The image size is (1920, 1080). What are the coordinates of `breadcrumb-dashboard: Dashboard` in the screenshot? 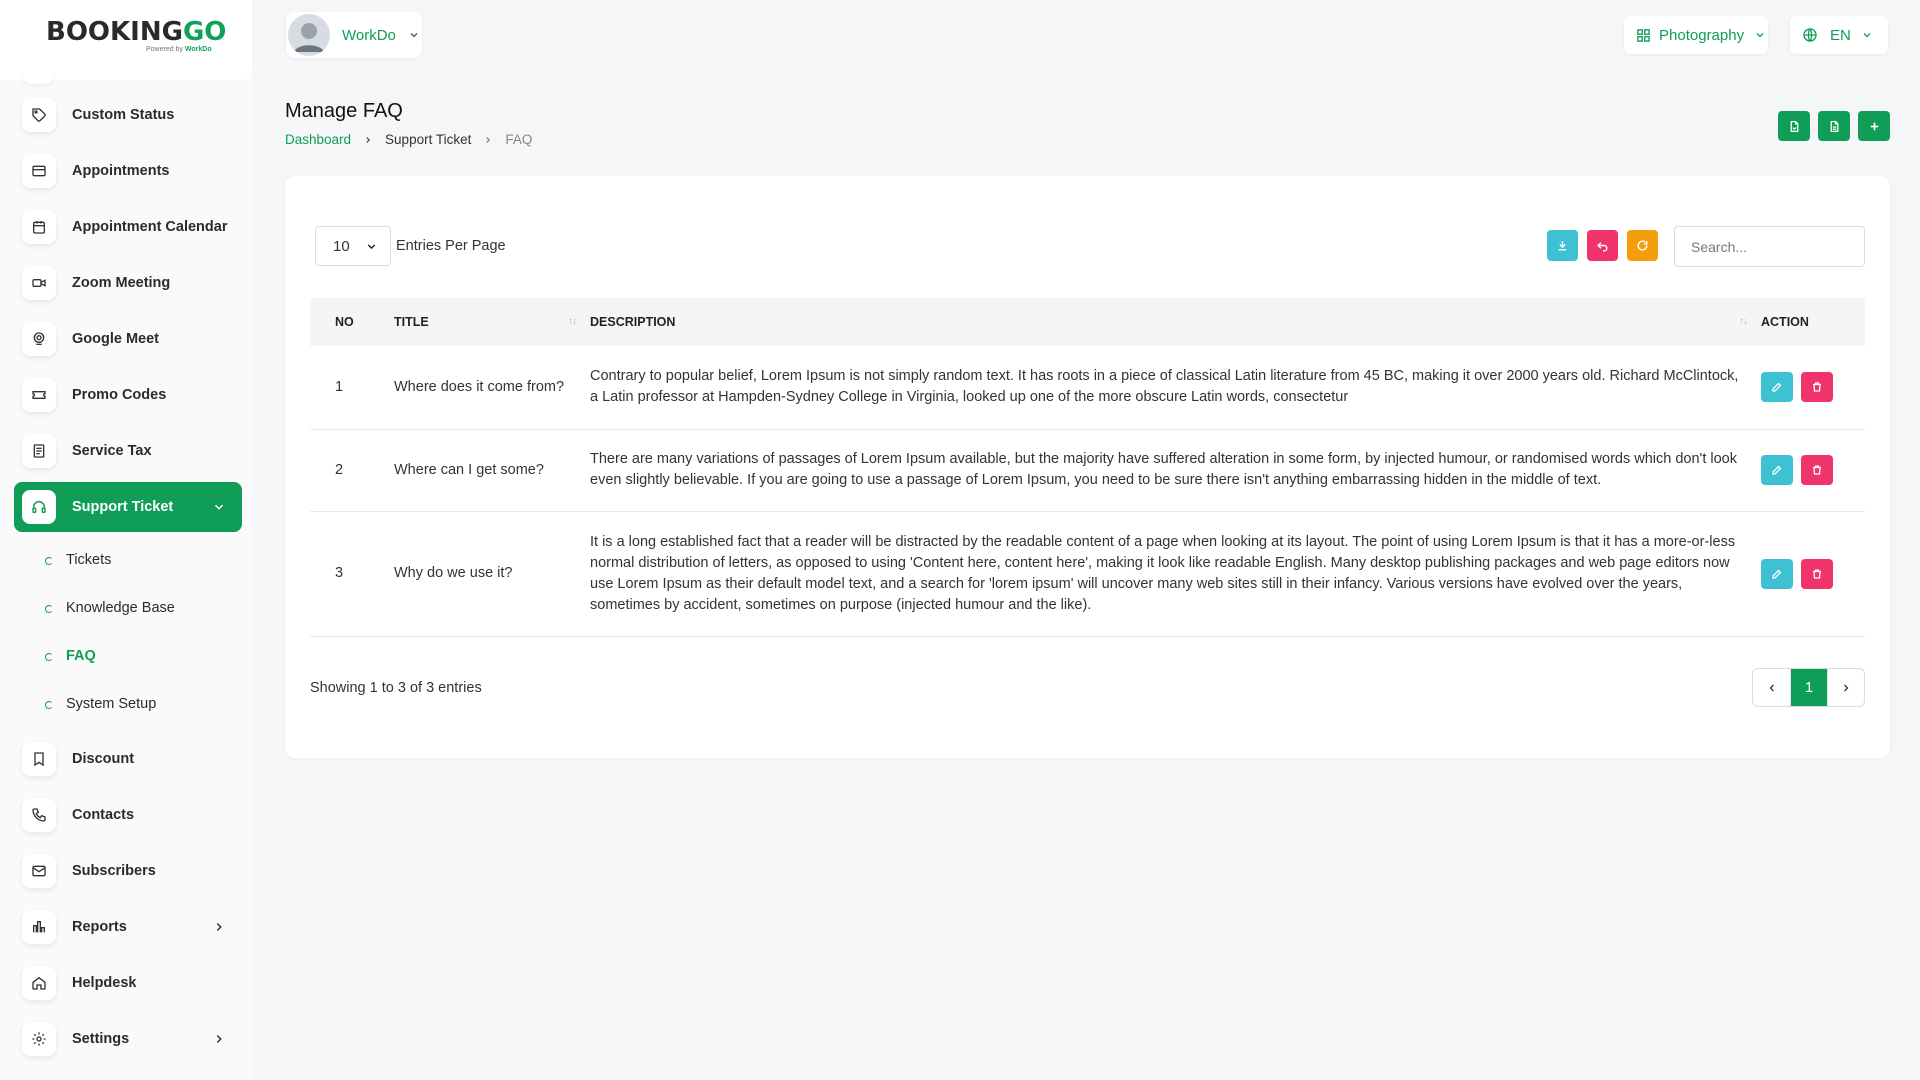 It's located at (318, 139).